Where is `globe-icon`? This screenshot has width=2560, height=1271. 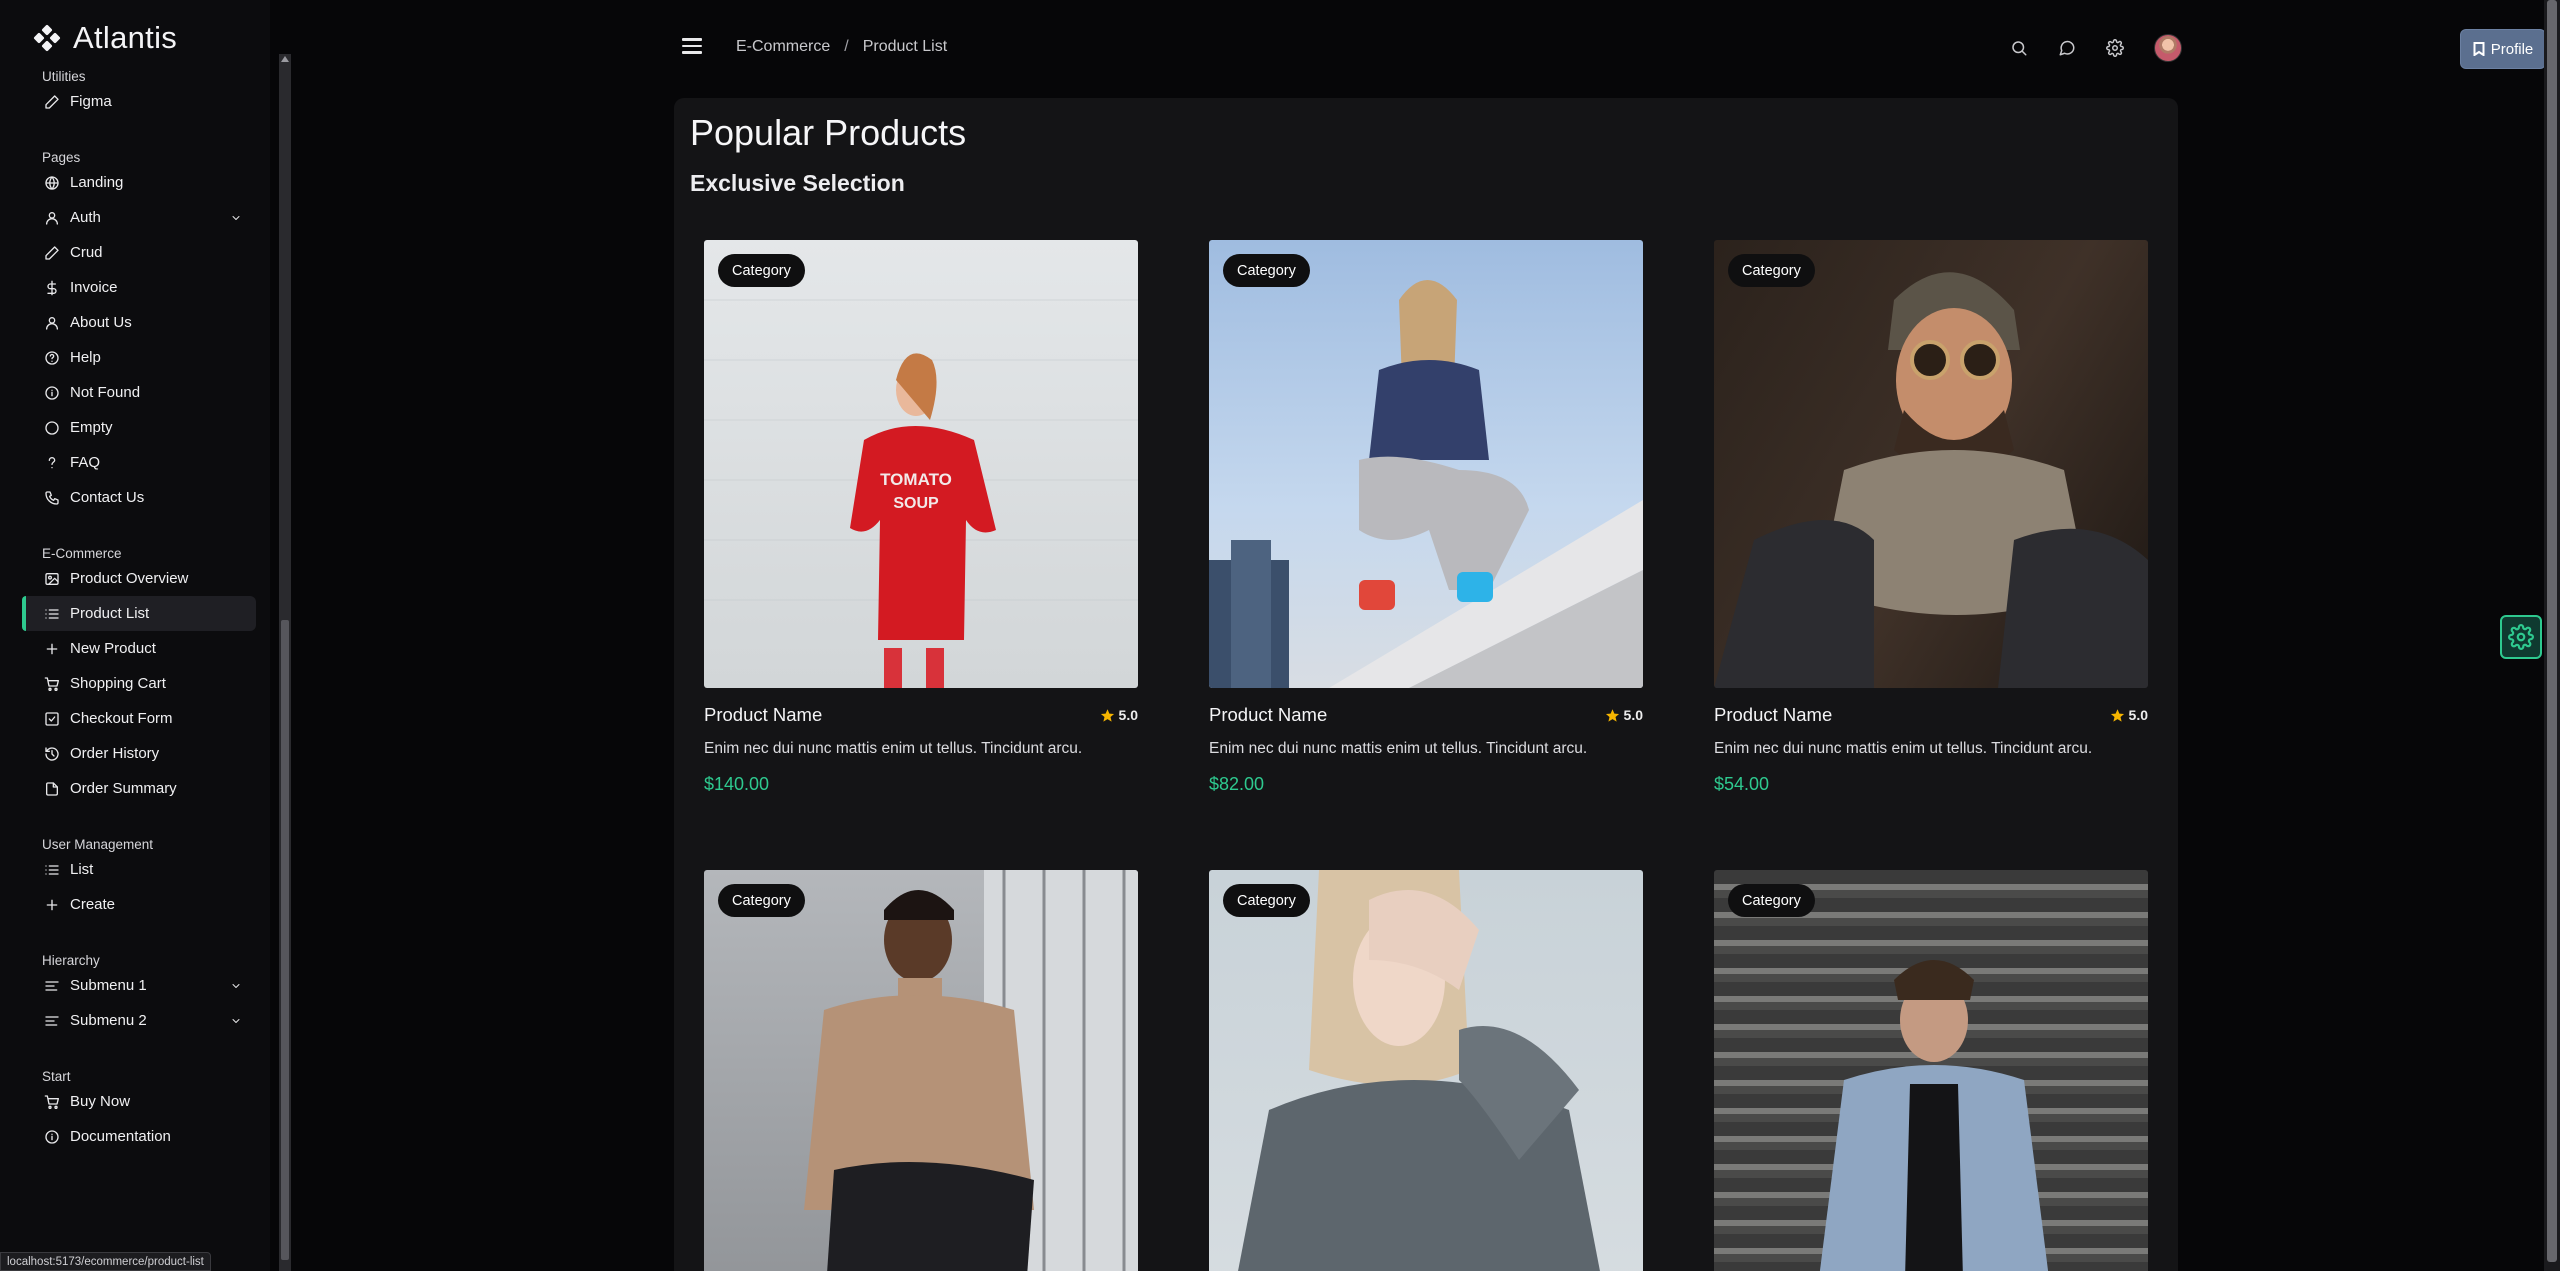
globe-icon is located at coordinates (52, 182).